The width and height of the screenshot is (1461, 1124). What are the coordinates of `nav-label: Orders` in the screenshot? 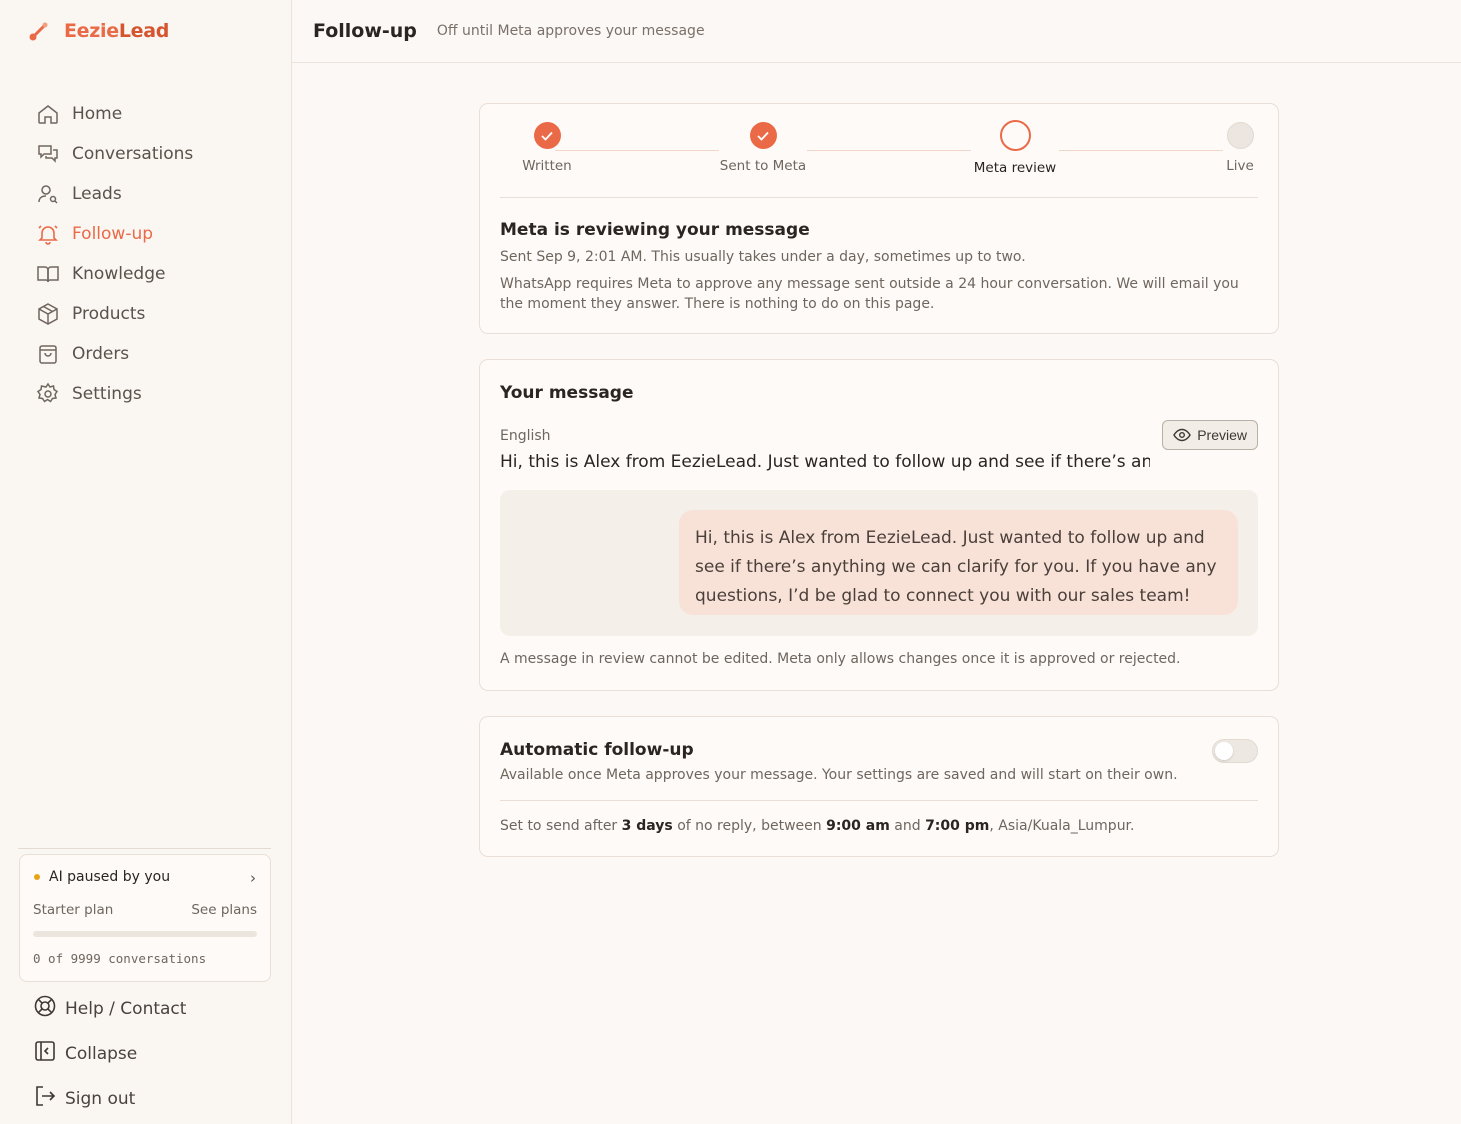 It's located at (101, 354).